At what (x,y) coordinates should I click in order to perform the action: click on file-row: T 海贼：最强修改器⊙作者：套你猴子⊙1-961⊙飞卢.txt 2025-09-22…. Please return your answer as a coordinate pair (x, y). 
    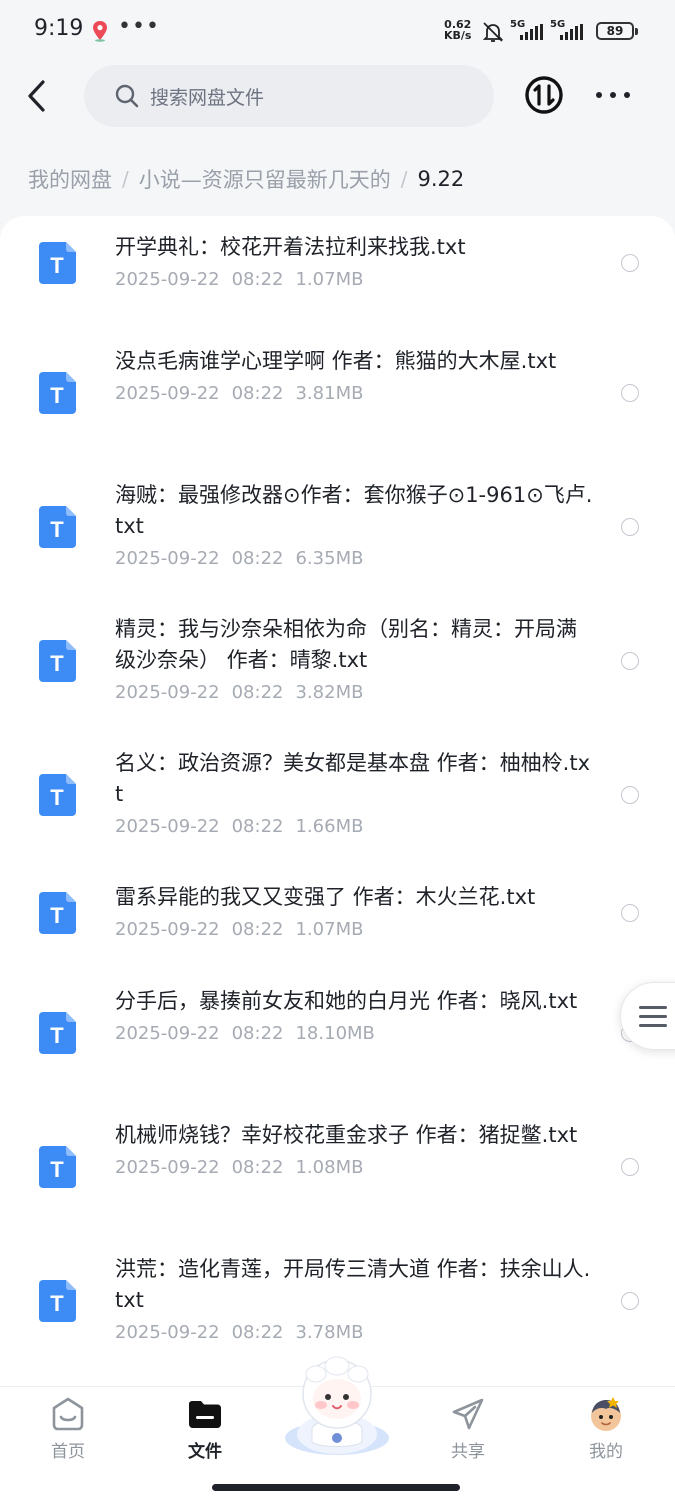
    Looking at the image, I should click on (337, 526).